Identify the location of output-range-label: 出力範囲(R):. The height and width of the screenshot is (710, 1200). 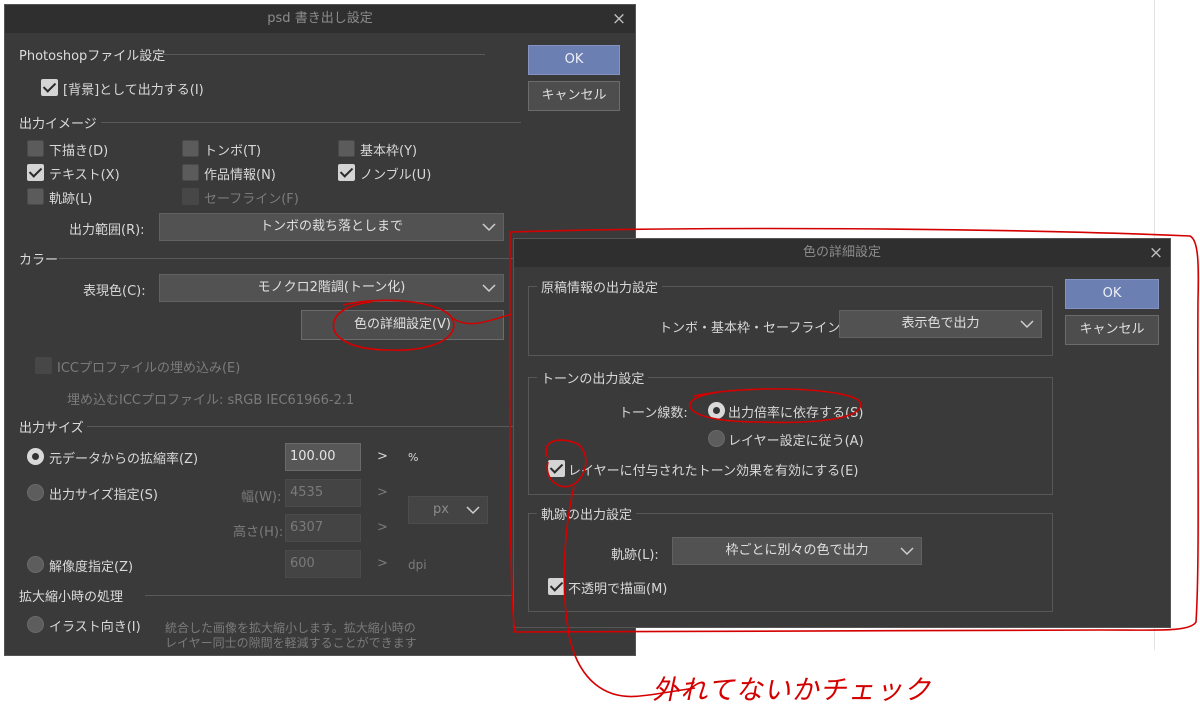
(107, 230).